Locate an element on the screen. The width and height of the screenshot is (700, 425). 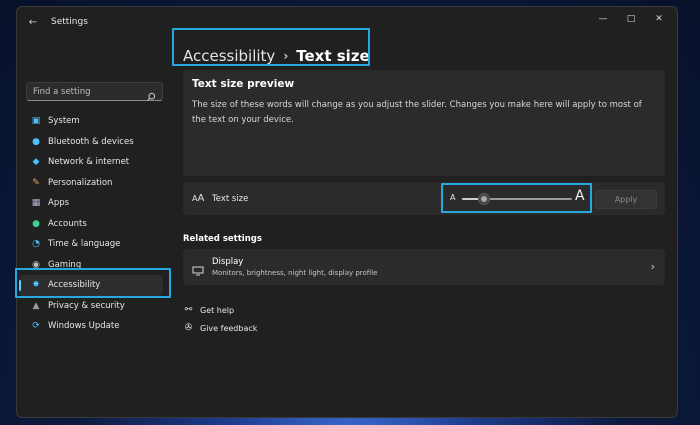
app-title: Settings is located at coordinates (69, 22).